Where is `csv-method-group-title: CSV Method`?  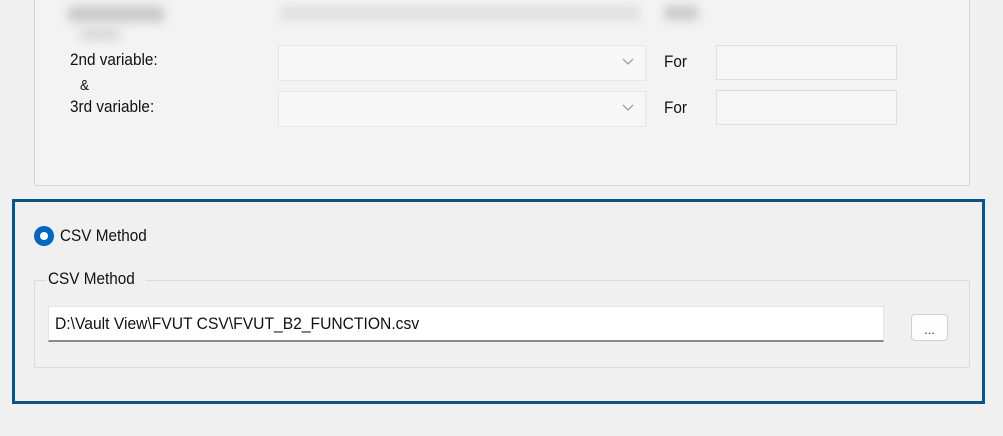
csv-method-group-title: CSV Method is located at coordinates (96, 279).